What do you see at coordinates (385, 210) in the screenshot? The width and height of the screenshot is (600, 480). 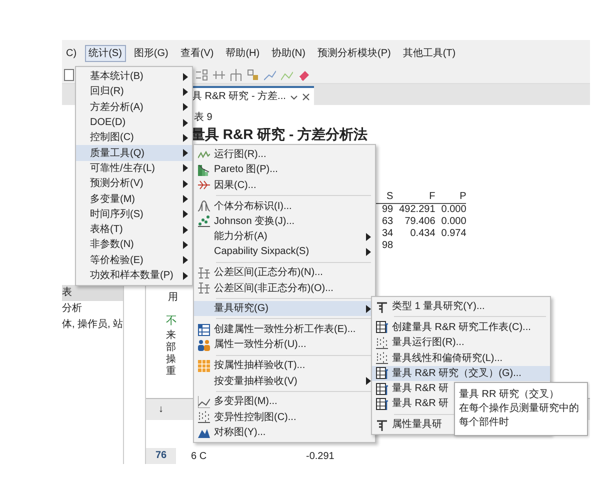 I see `table-cell: 99` at bounding box center [385, 210].